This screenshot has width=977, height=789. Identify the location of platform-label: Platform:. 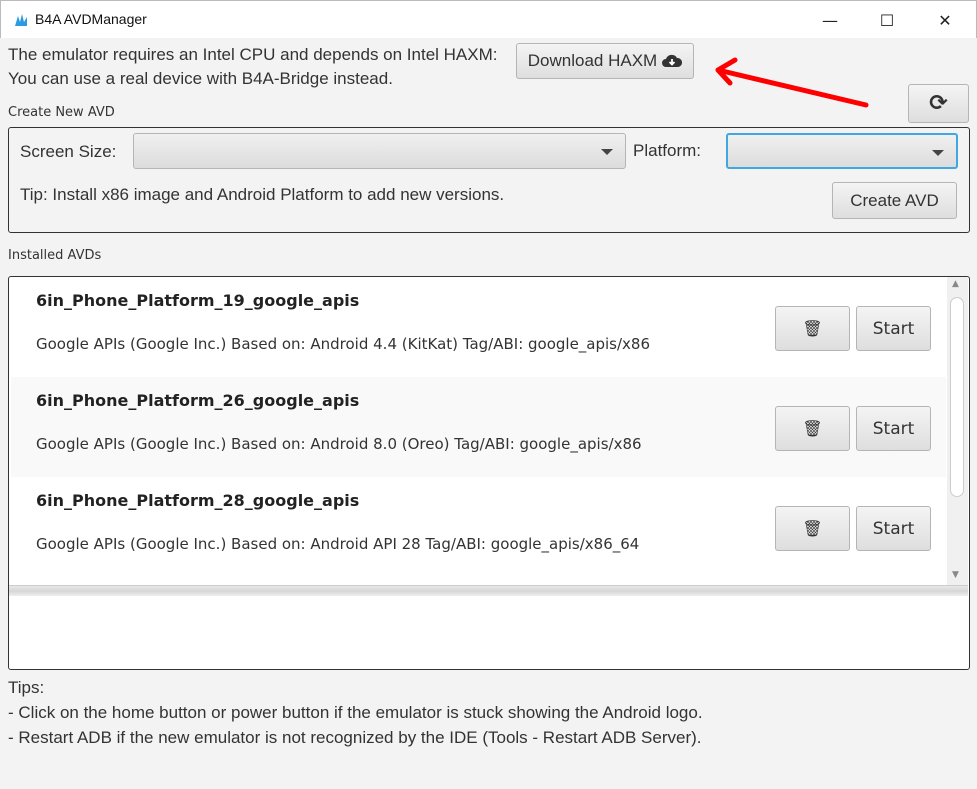
(667, 150).